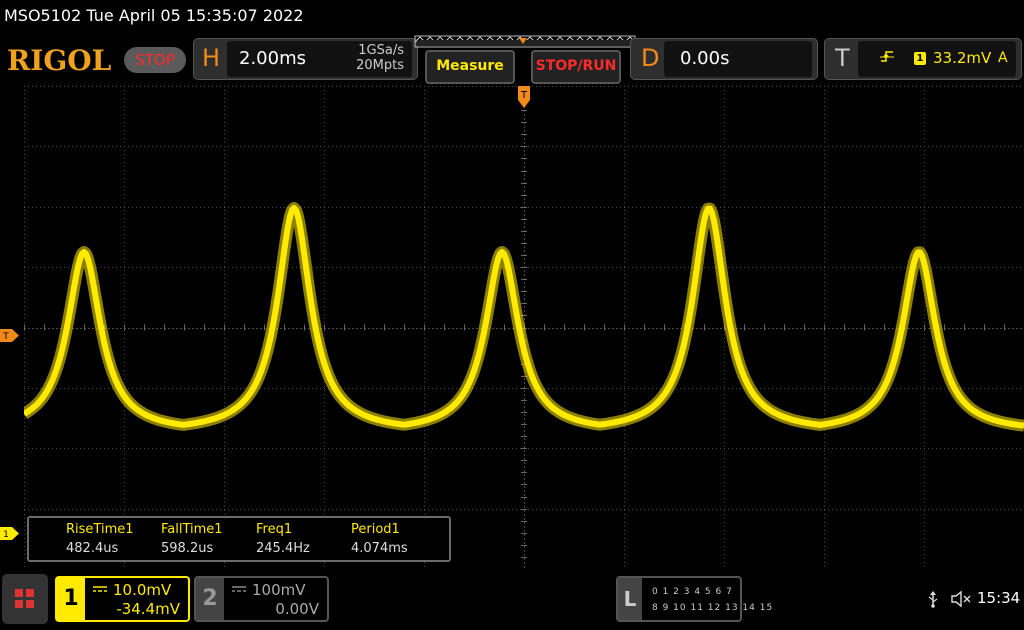  I want to click on trigger-level-marker: T, so click(10, 334).